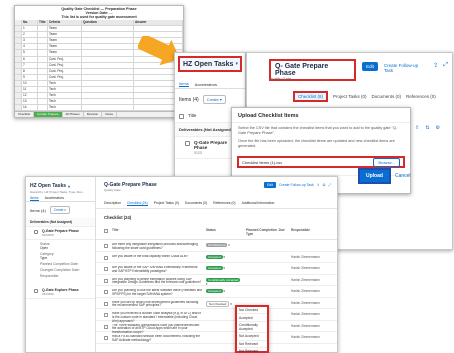 This screenshot has height=353, width=454. Describe the element at coordinates (269, 185) in the screenshot. I see `edit-button: Edit` at that location.